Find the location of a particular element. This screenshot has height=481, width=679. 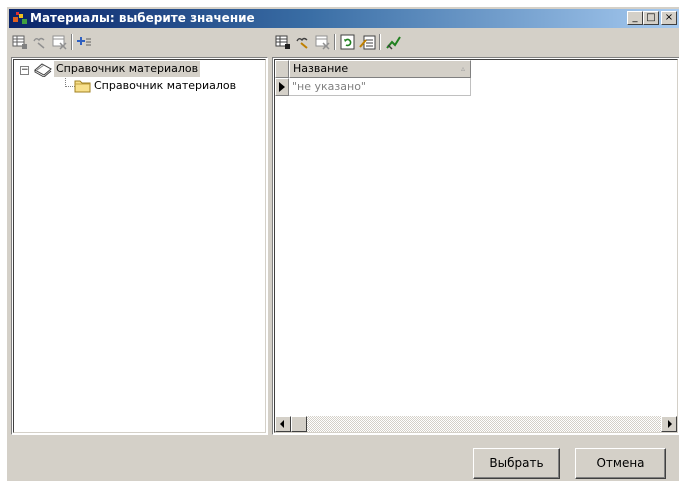

table-row: "не указано" is located at coordinates (380, 87).